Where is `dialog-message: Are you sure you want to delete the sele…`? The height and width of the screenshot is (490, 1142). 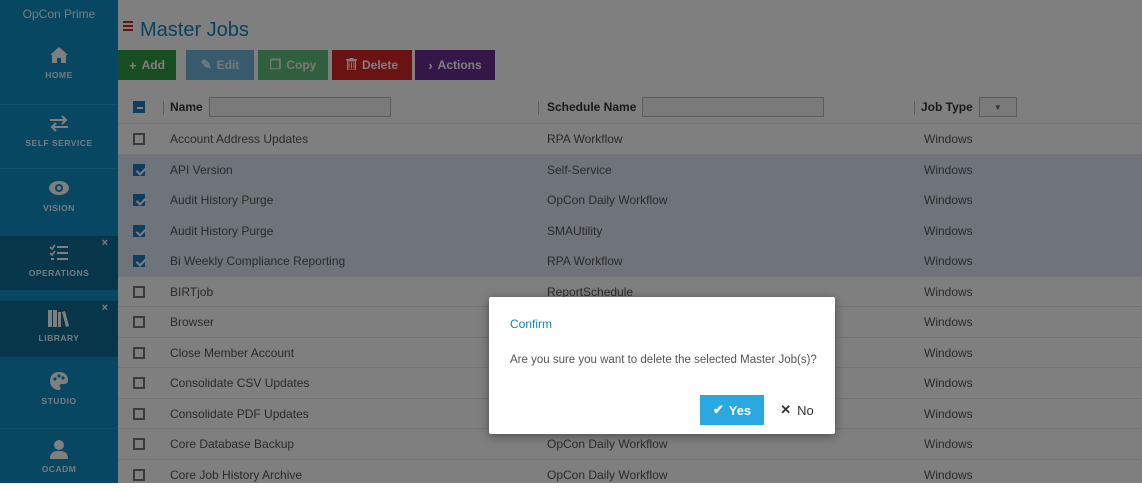 dialog-message: Are you sure you want to delete the sele… is located at coordinates (663, 360).